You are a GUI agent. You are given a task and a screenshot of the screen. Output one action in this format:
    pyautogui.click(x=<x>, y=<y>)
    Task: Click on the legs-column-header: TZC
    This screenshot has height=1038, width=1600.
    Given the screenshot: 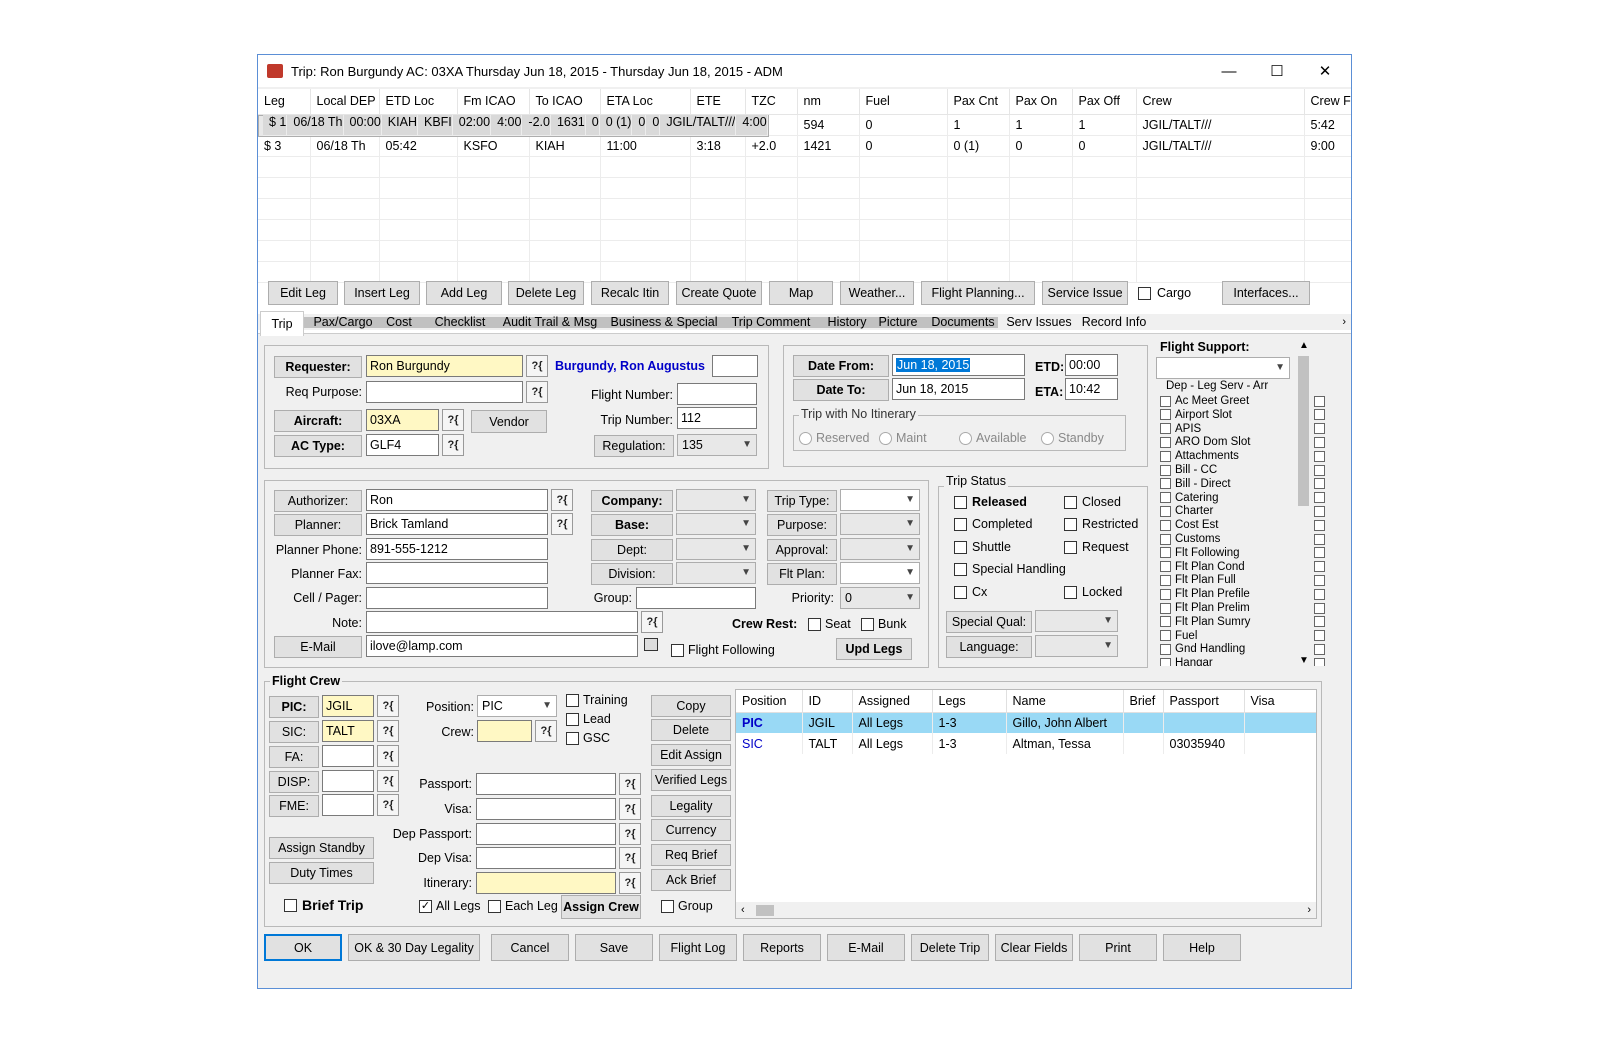 What is the action you would take?
    pyautogui.click(x=771, y=102)
    